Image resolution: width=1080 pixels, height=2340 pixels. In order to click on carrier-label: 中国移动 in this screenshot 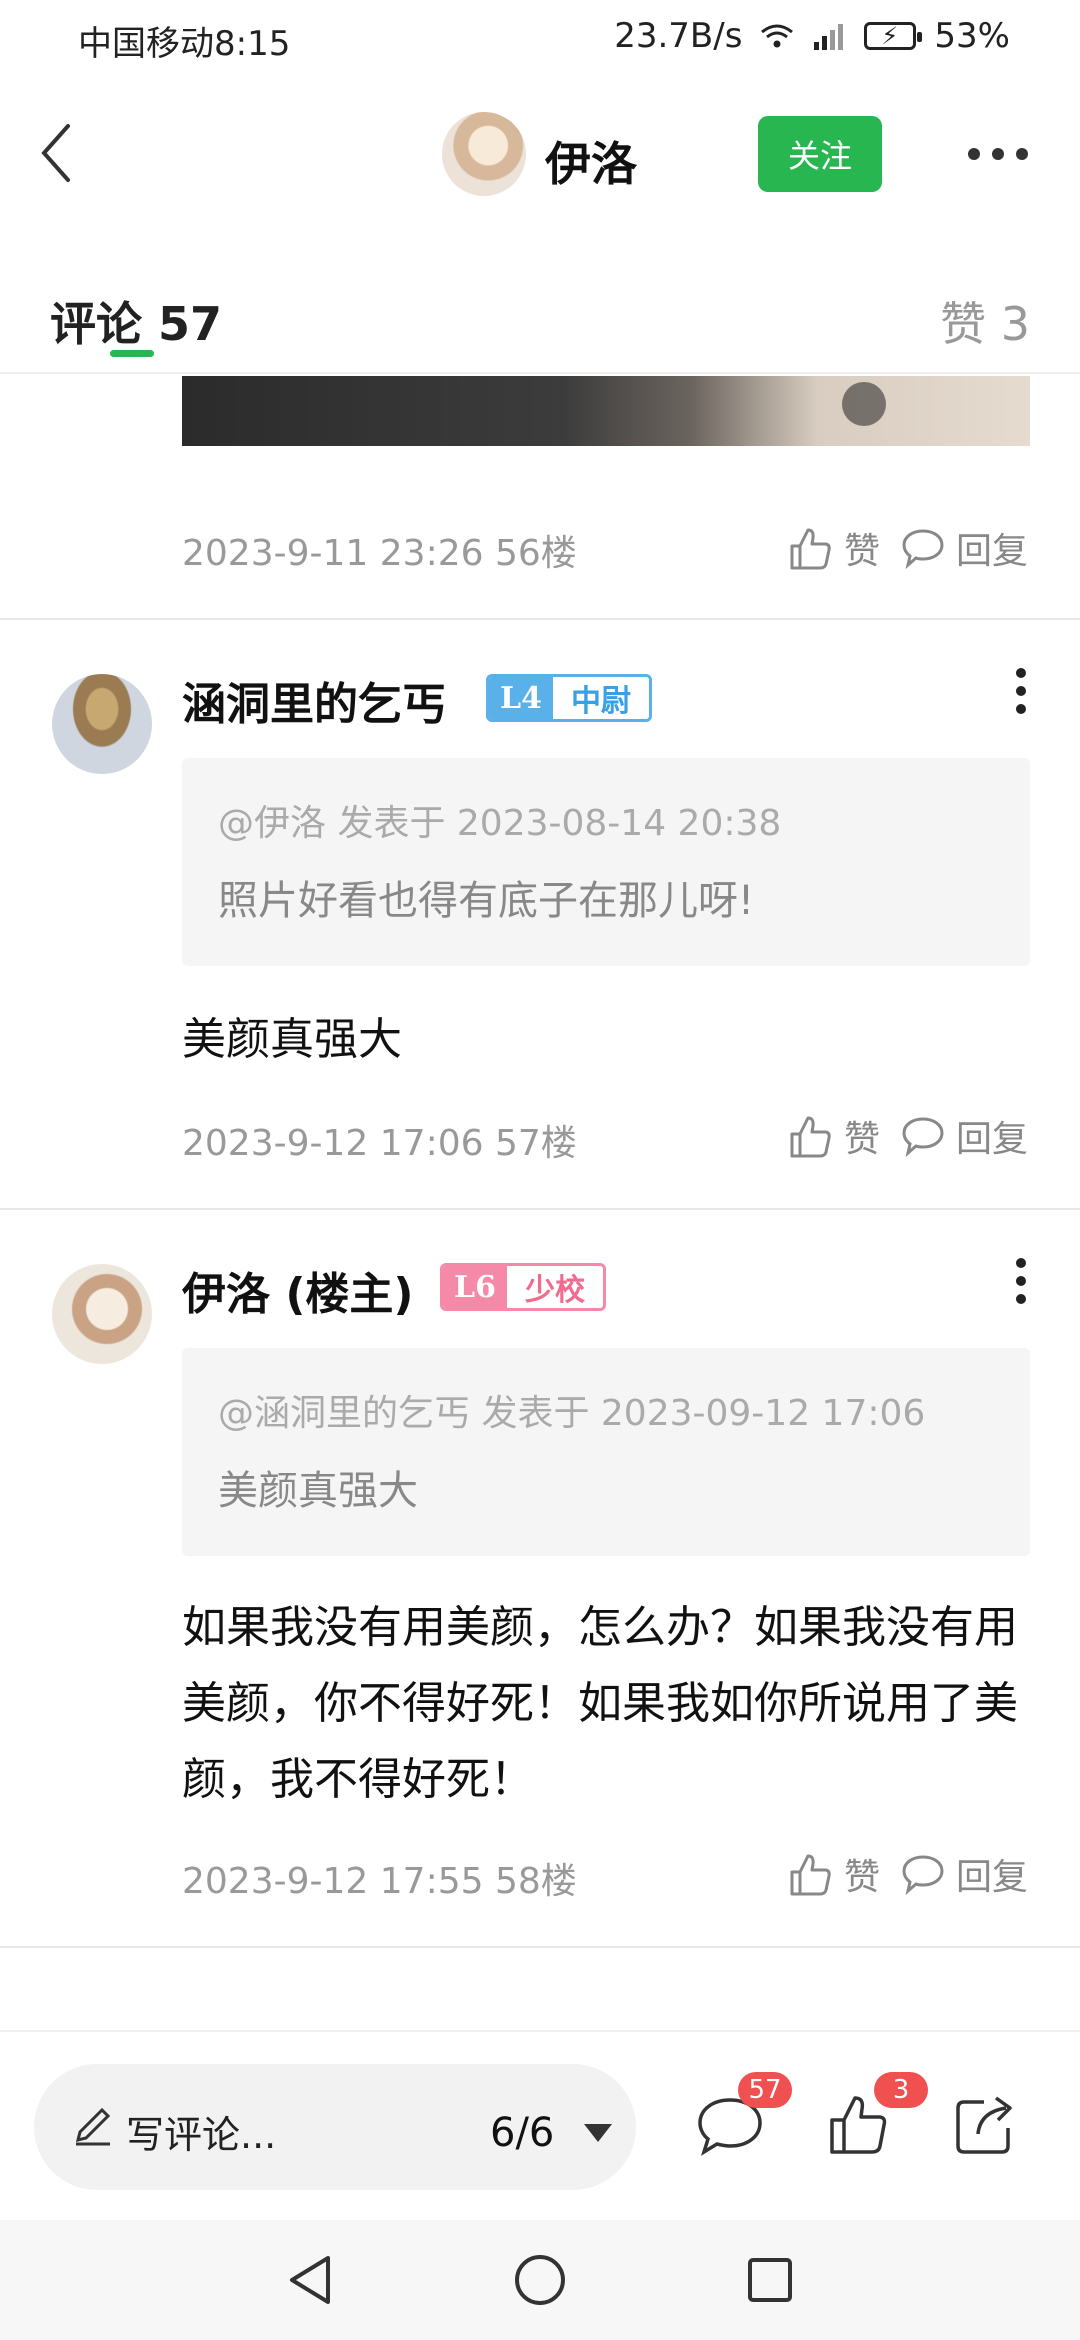, I will do `click(146, 44)`.